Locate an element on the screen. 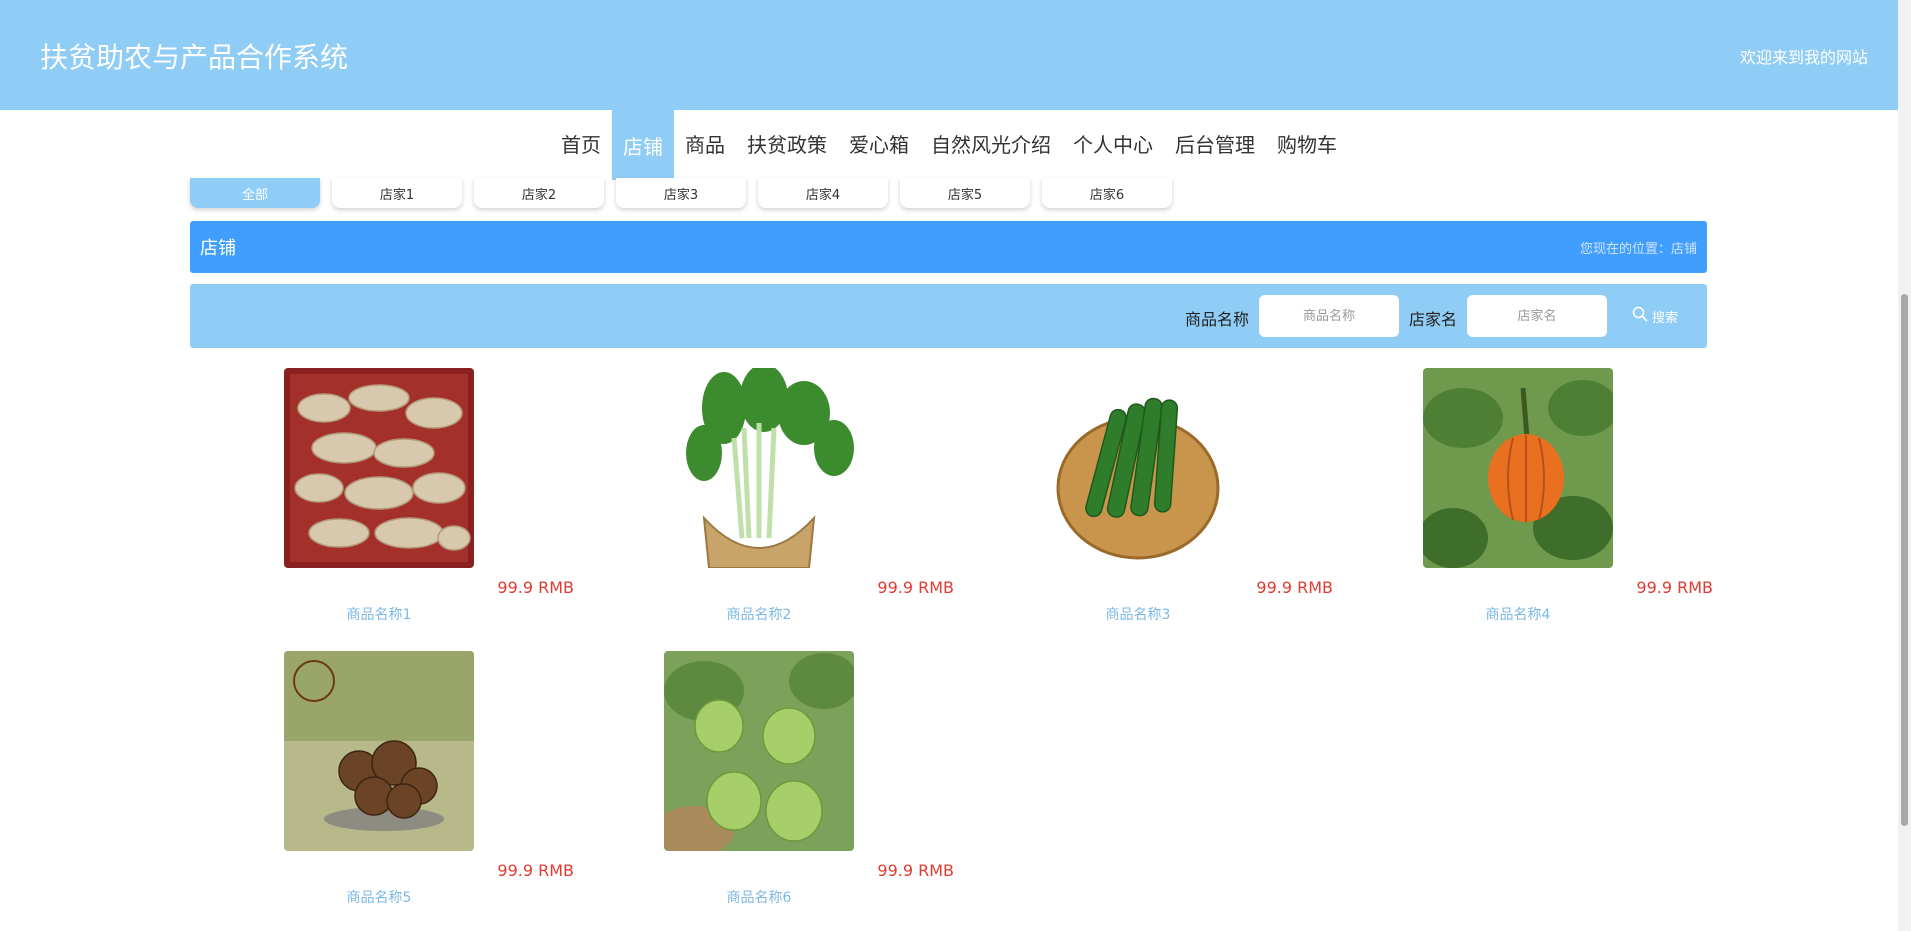 This screenshot has height=931, width=1911. site-title: 扶贫助农与产品合作系统 is located at coordinates (194, 57).